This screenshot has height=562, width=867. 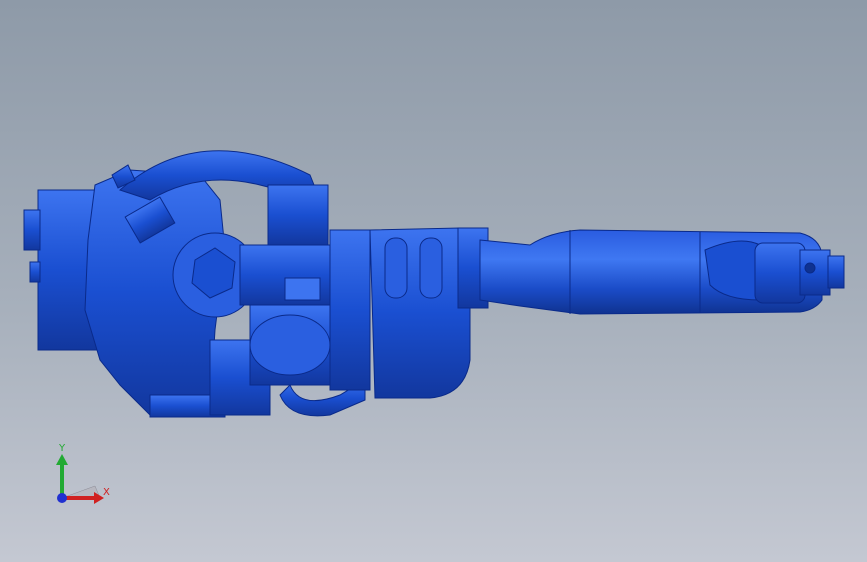 What do you see at coordinates (62, 498) in the screenshot?
I see `z-axis-dot` at bounding box center [62, 498].